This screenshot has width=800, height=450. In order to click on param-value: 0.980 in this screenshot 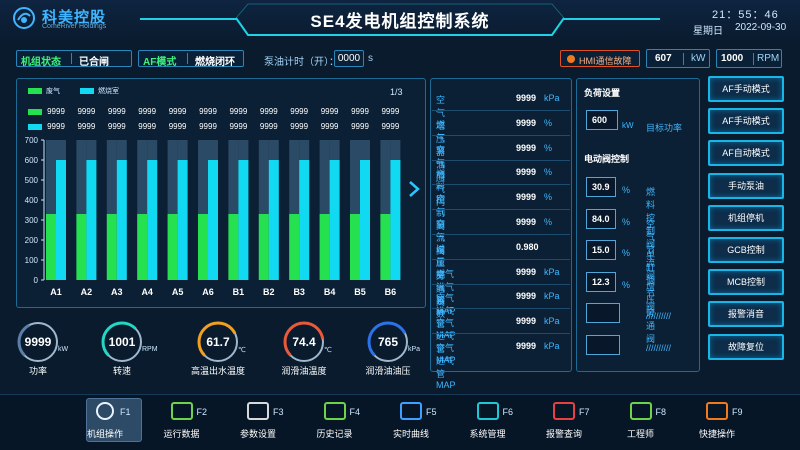, I will do `click(527, 246)`.